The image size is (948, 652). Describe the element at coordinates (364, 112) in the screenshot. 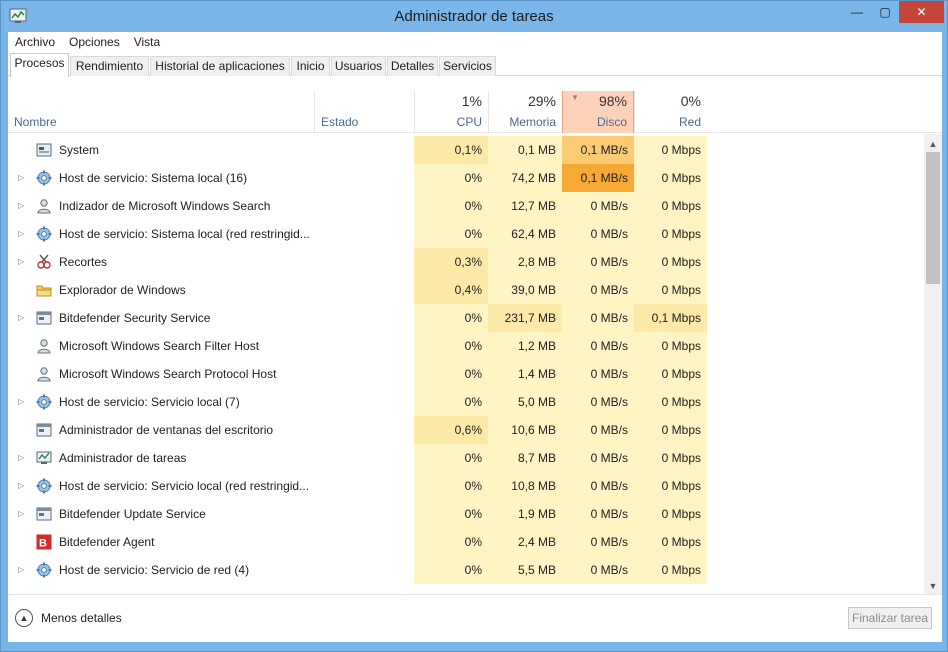

I see `col-estado: Estado` at that location.